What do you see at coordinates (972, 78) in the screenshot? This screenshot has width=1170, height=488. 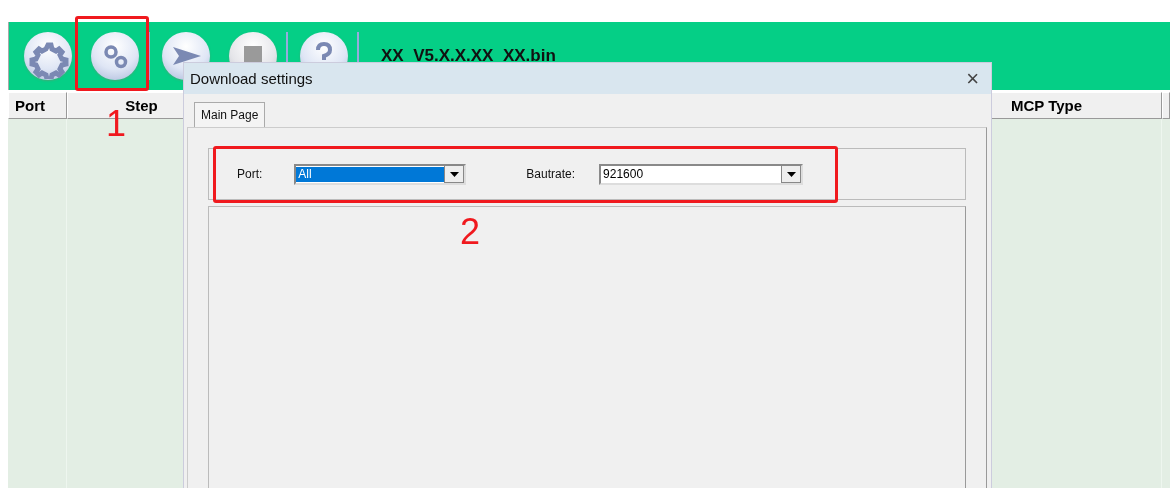 I see `close-button: ×` at bounding box center [972, 78].